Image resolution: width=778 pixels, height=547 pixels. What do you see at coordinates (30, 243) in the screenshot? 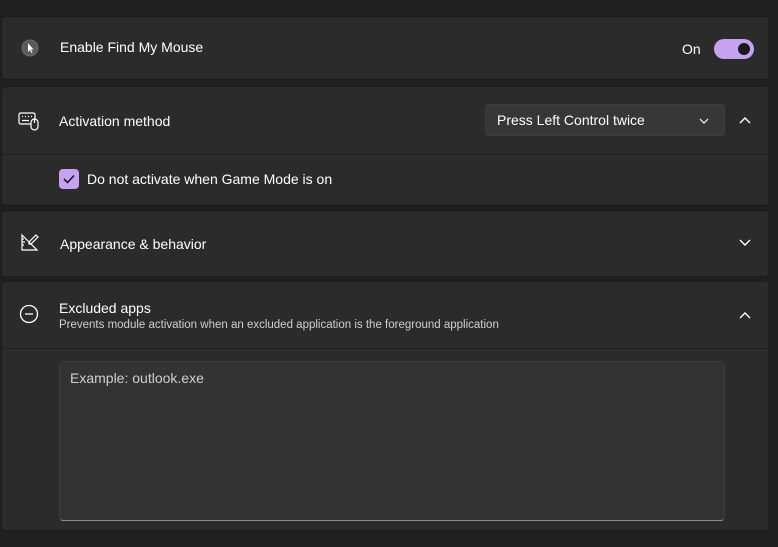
I see `design-ruler-icon` at bounding box center [30, 243].